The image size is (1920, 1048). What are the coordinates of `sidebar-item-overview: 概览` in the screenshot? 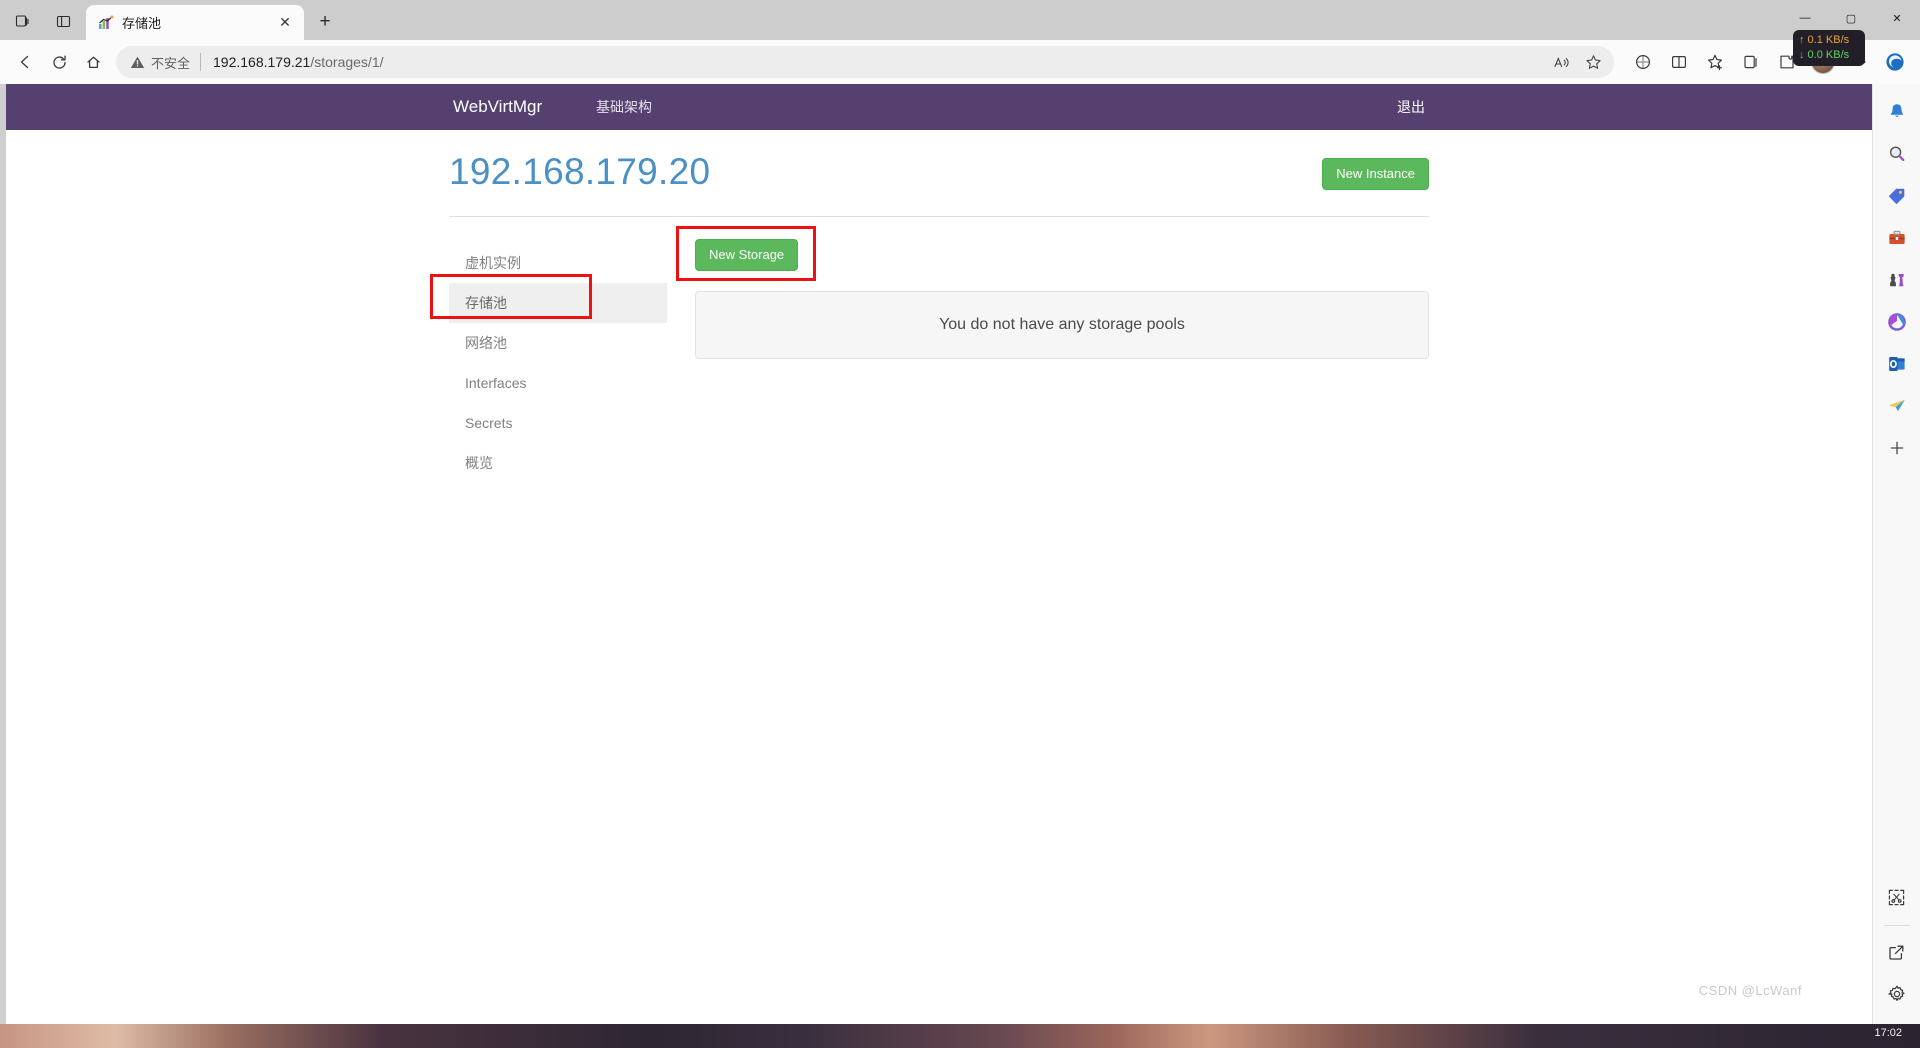 It's located at (558, 463).